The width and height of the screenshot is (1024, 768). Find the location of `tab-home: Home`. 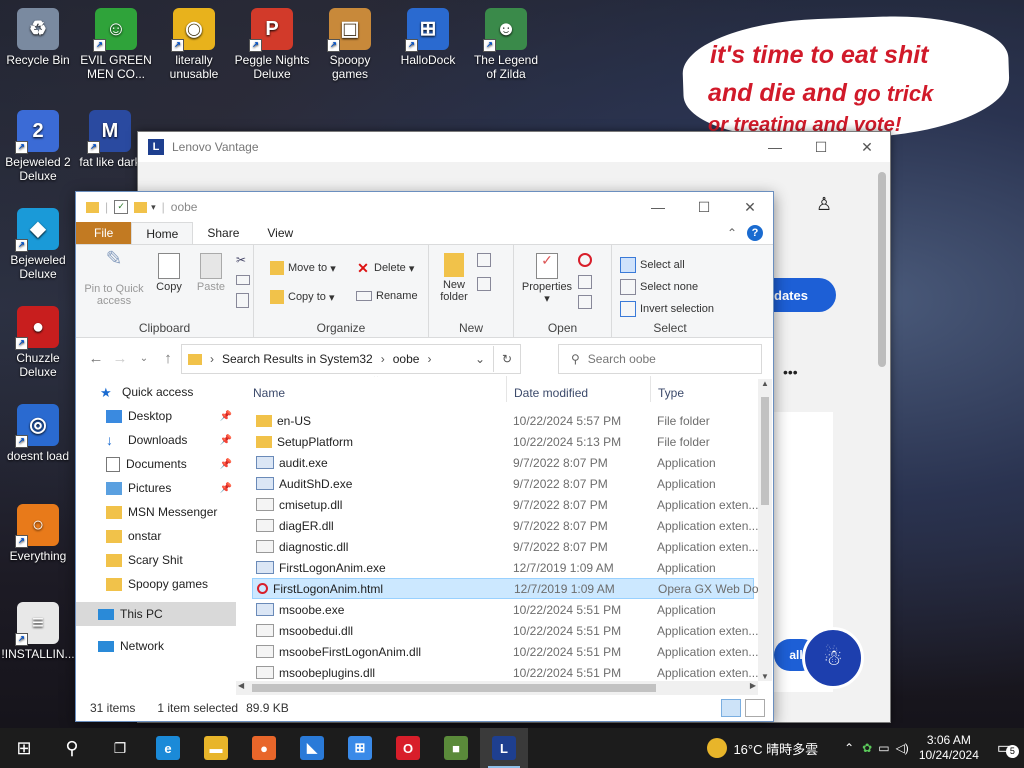

tab-home: Home is located at coordinates (162, 233).